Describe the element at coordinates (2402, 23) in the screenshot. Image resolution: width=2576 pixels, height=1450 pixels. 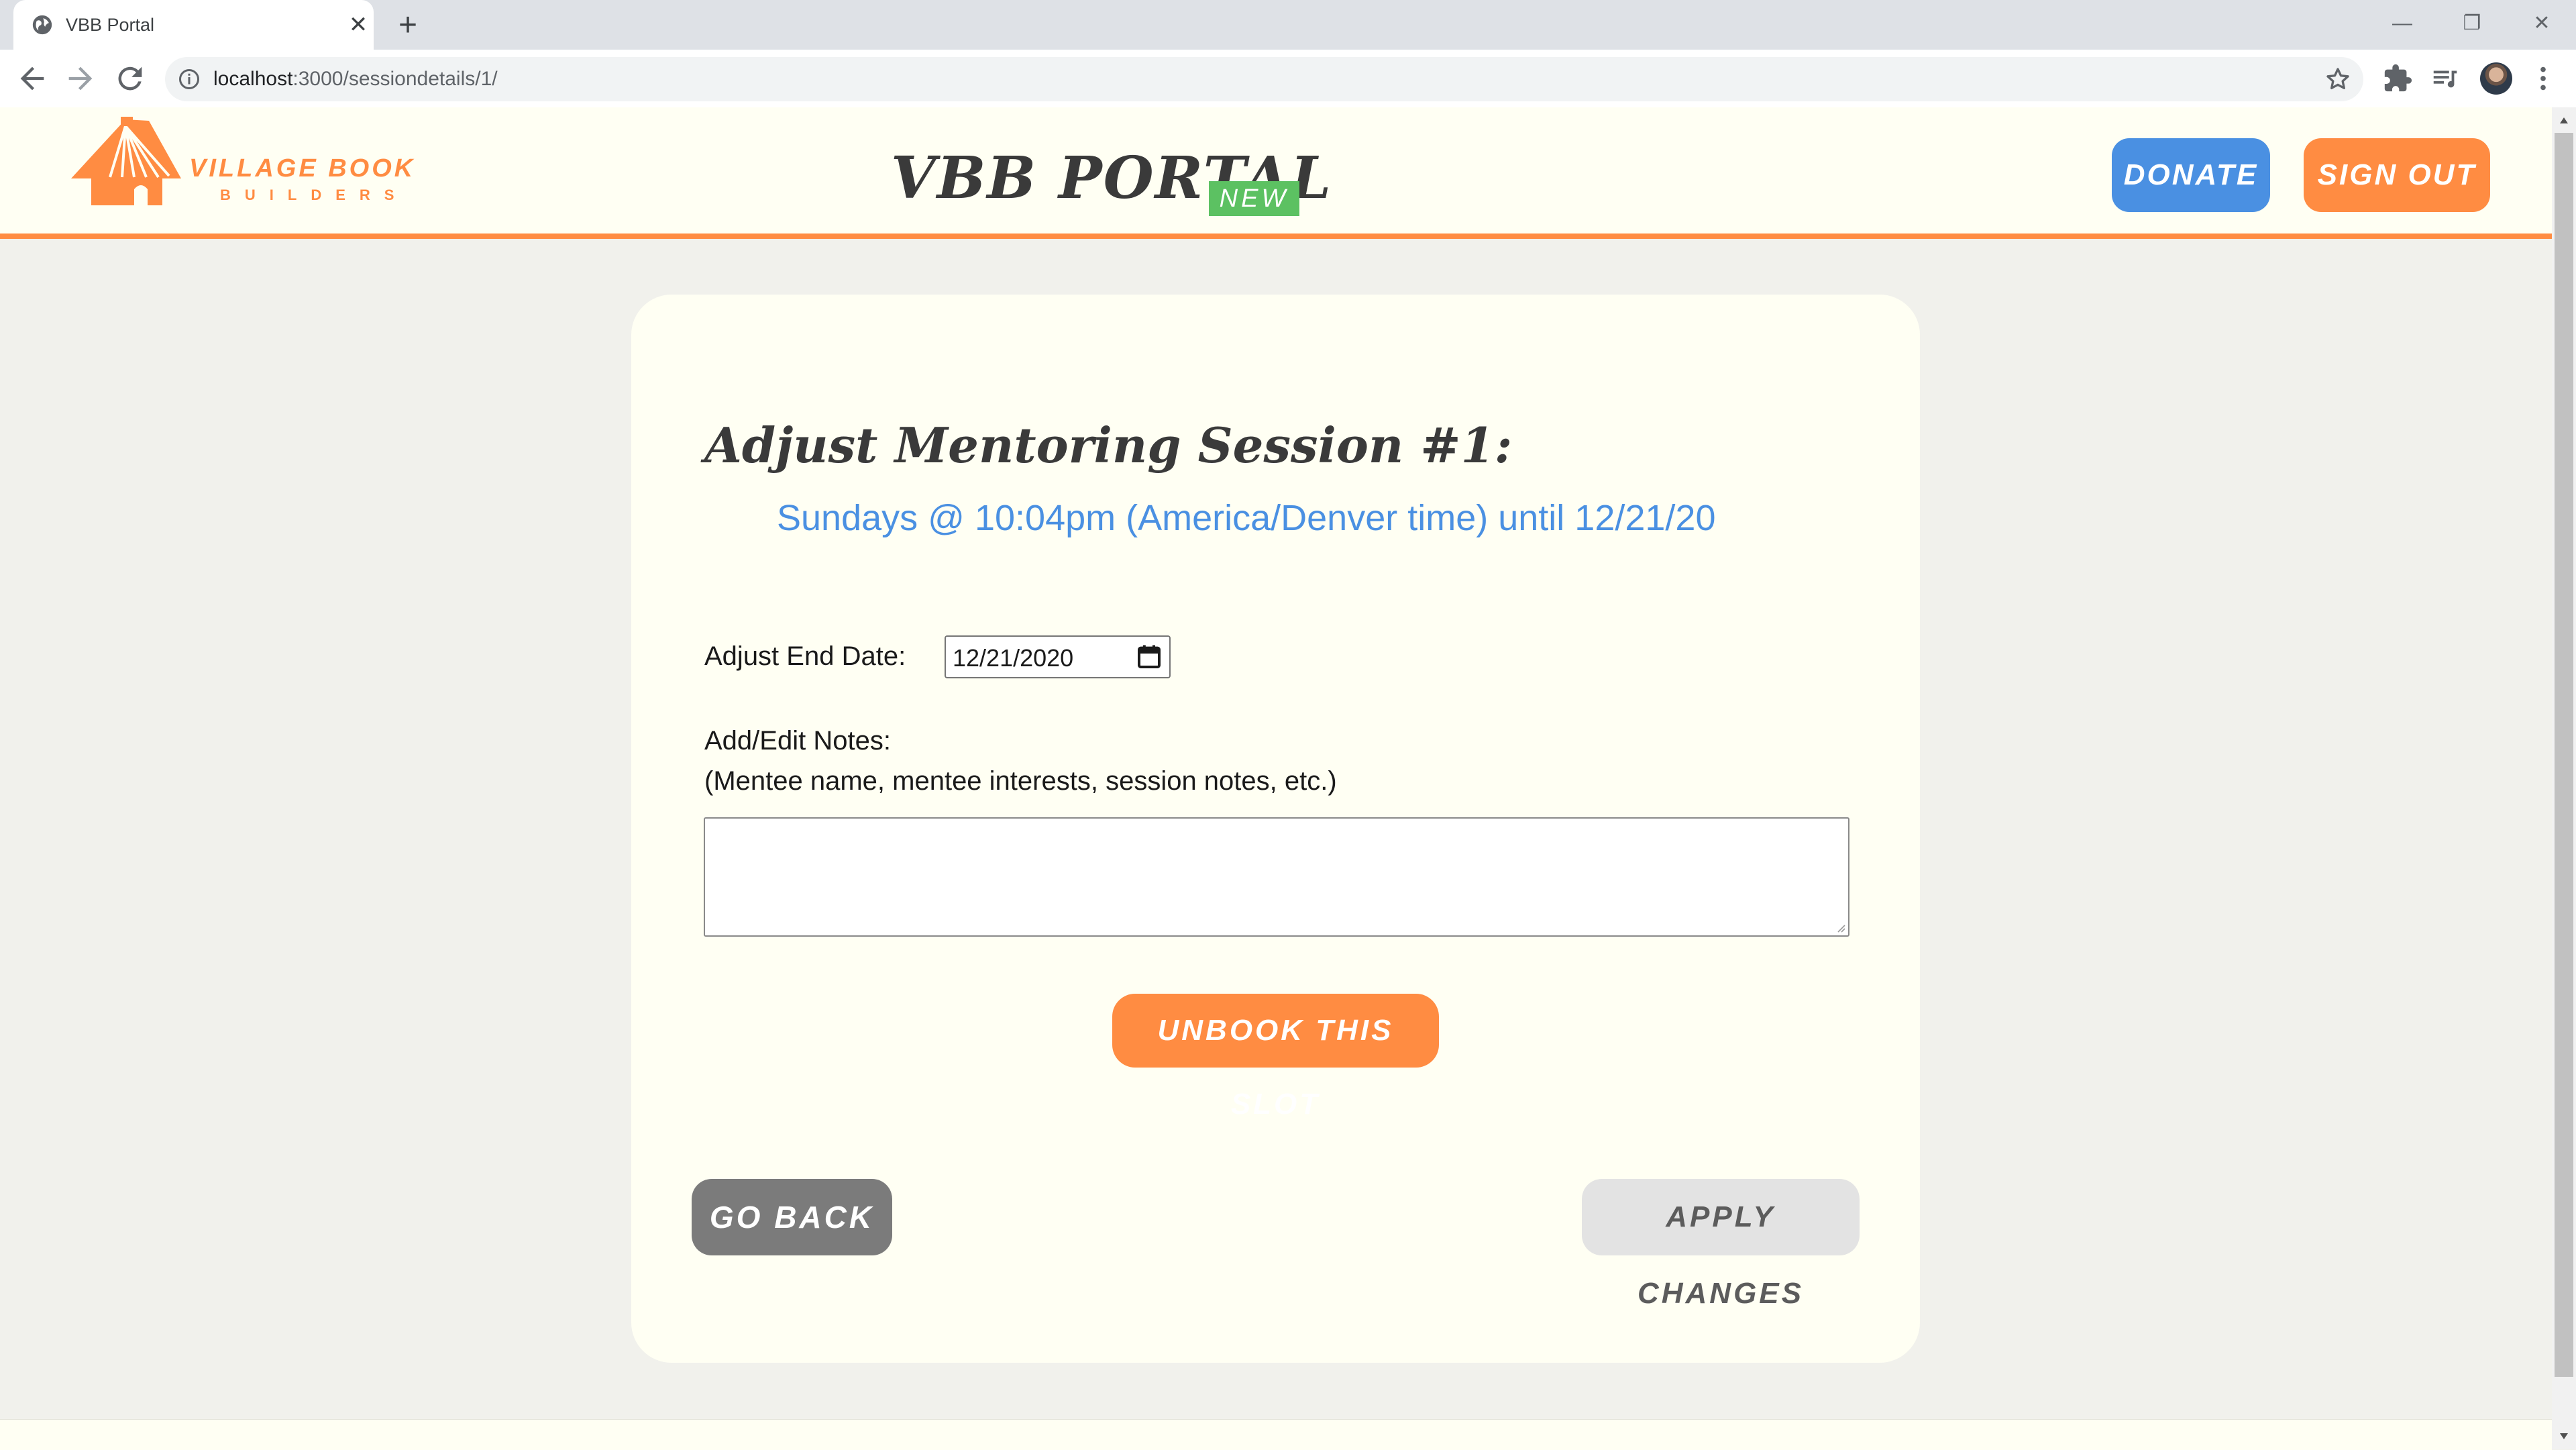
I see `minimize-icon: —` at that location.